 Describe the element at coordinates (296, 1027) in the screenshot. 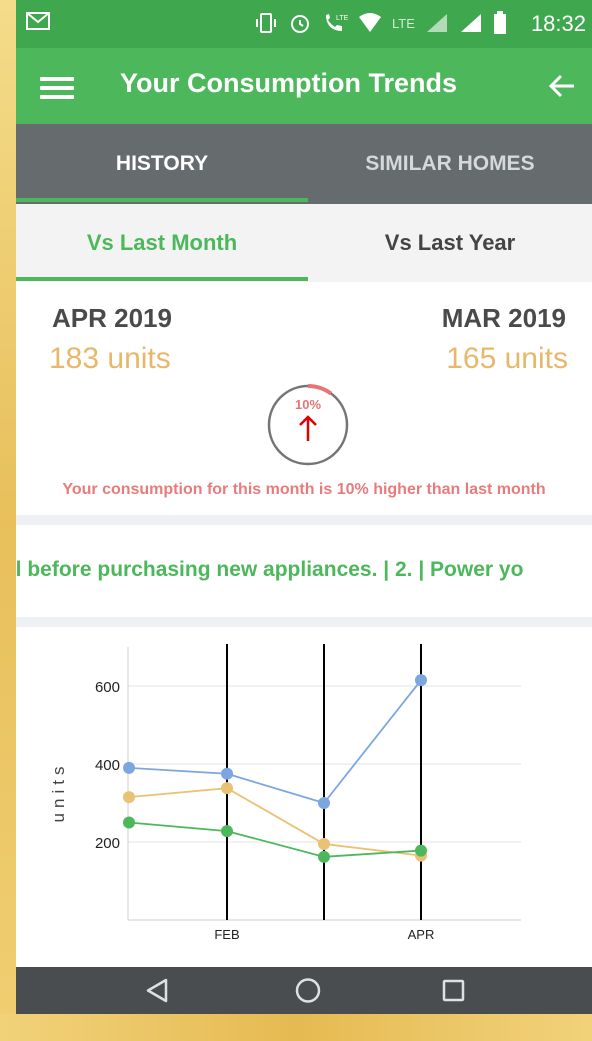

I see `background-frame-bottom` at that location.